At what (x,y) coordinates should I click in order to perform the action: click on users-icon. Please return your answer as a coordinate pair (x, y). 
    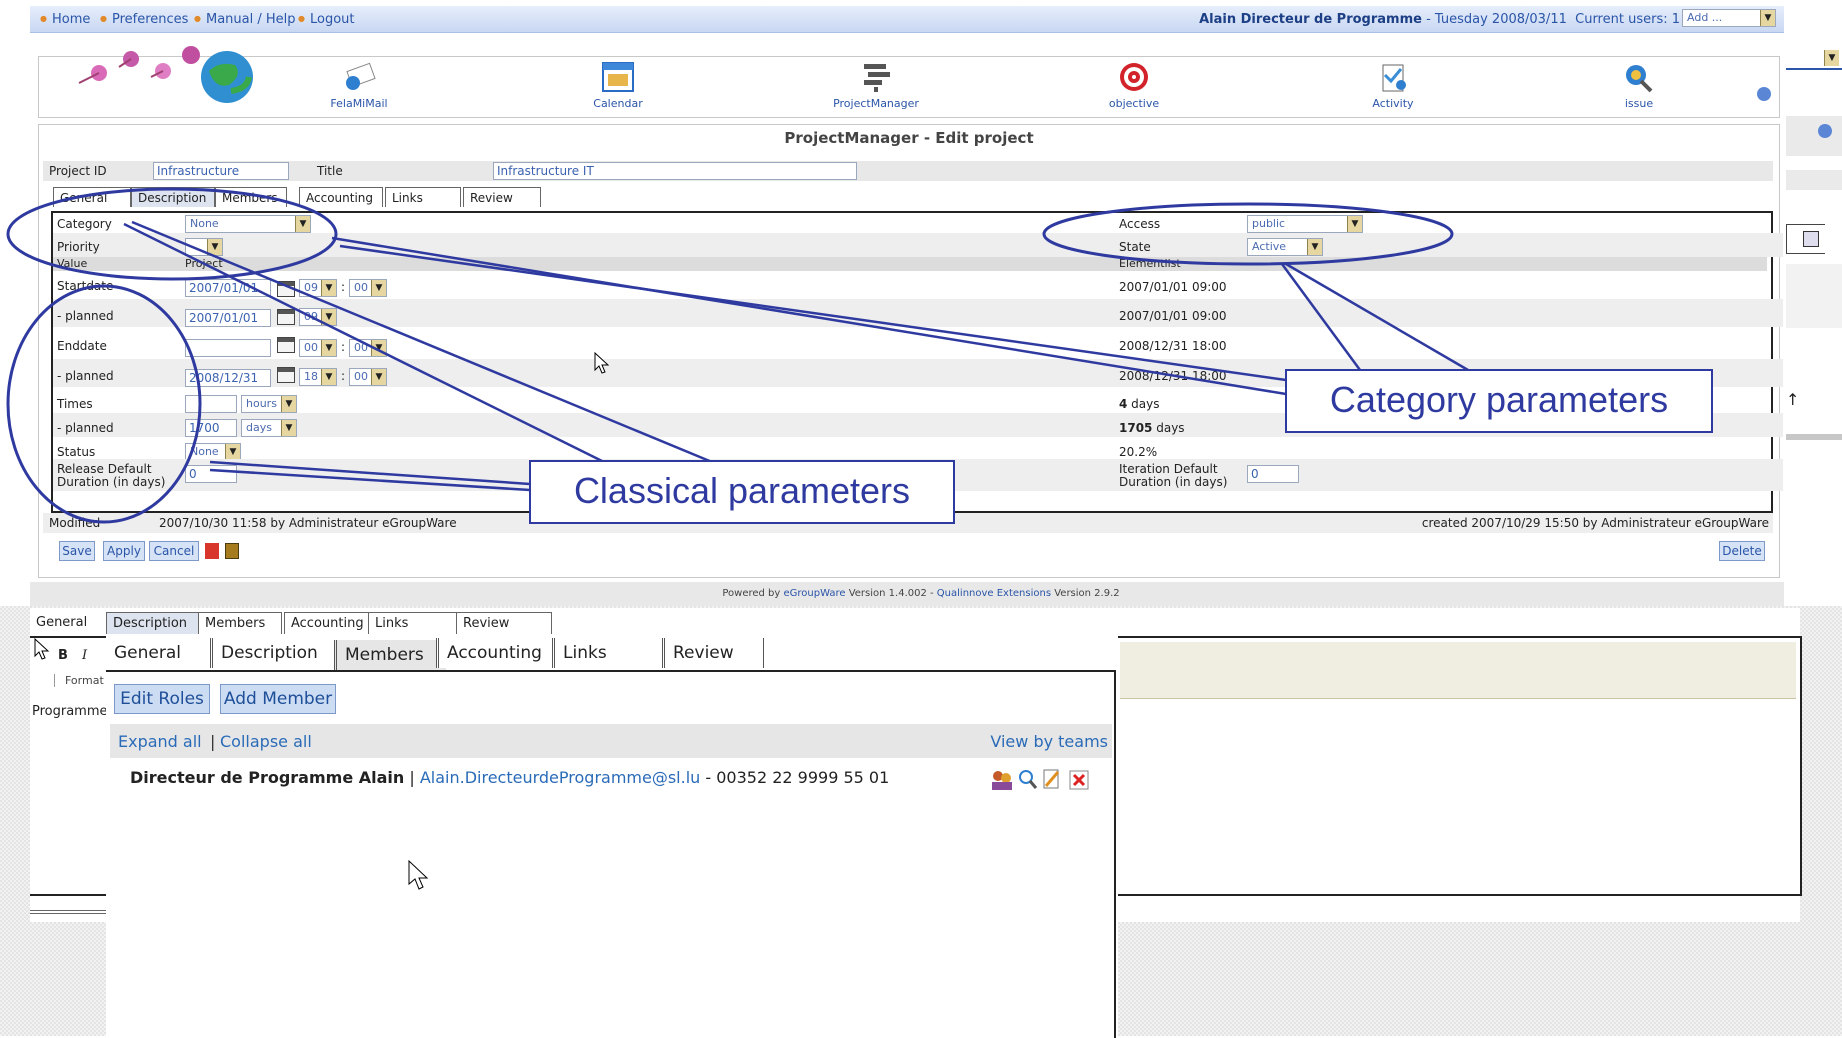
    Looking at the image, I should click on (1002, 780).